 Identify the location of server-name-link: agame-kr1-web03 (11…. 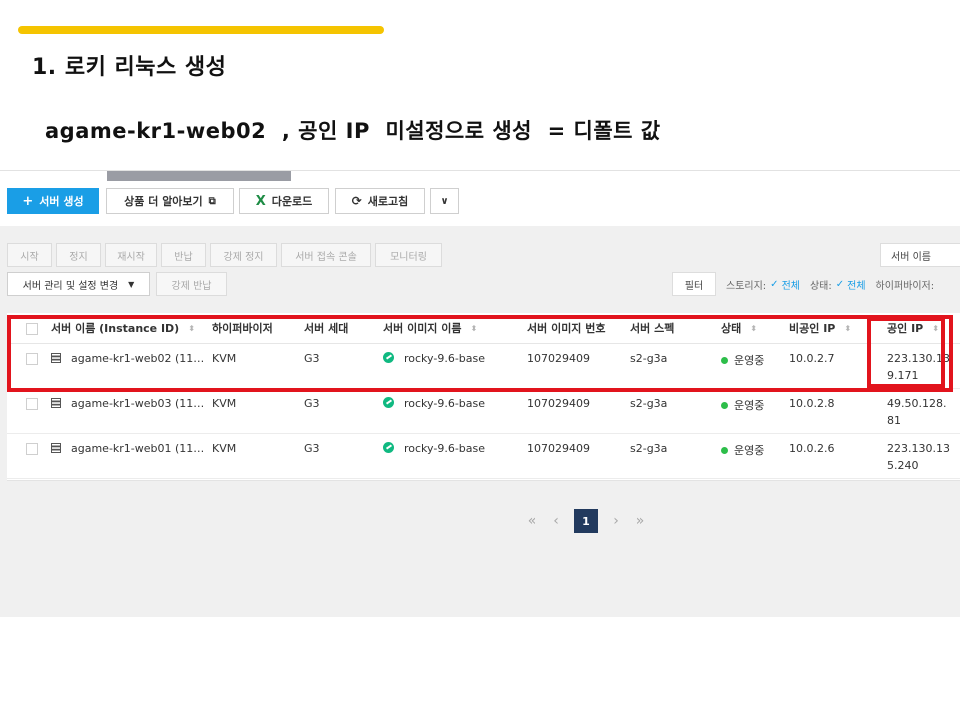
(137, 403).